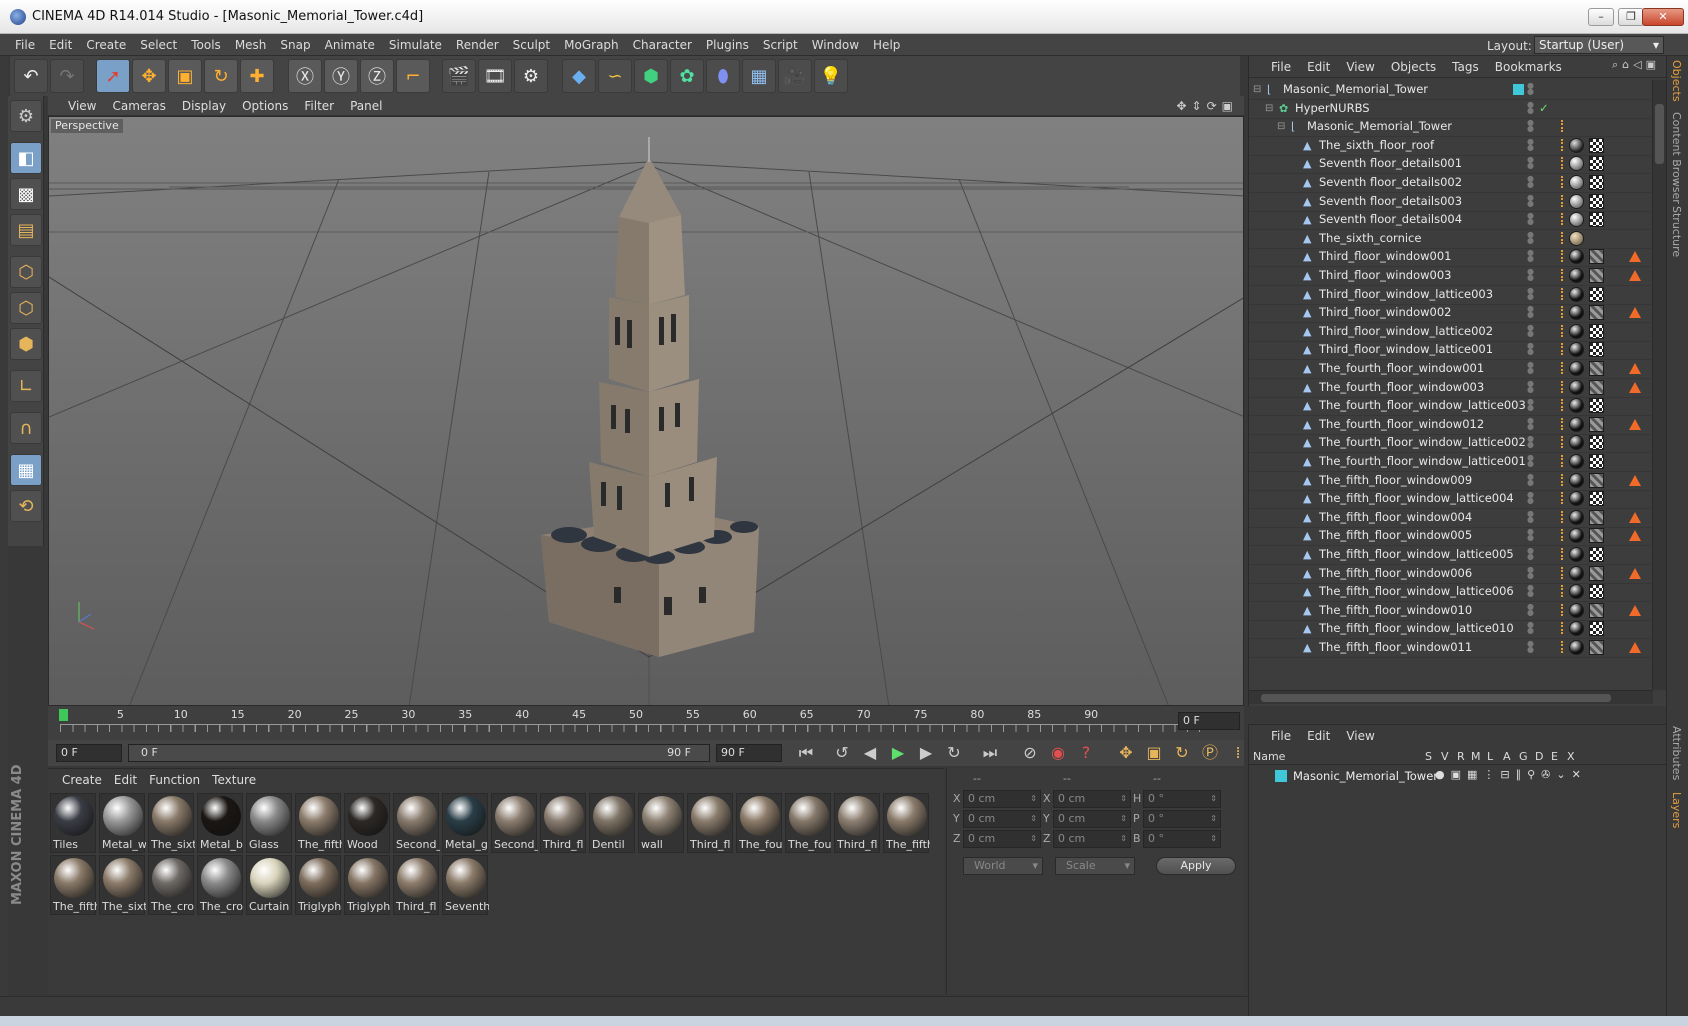  What do you see at coordinates (1571, 756) in the screenshot?
I see `layer-column-x: X` at bounding box center [1571, 756].